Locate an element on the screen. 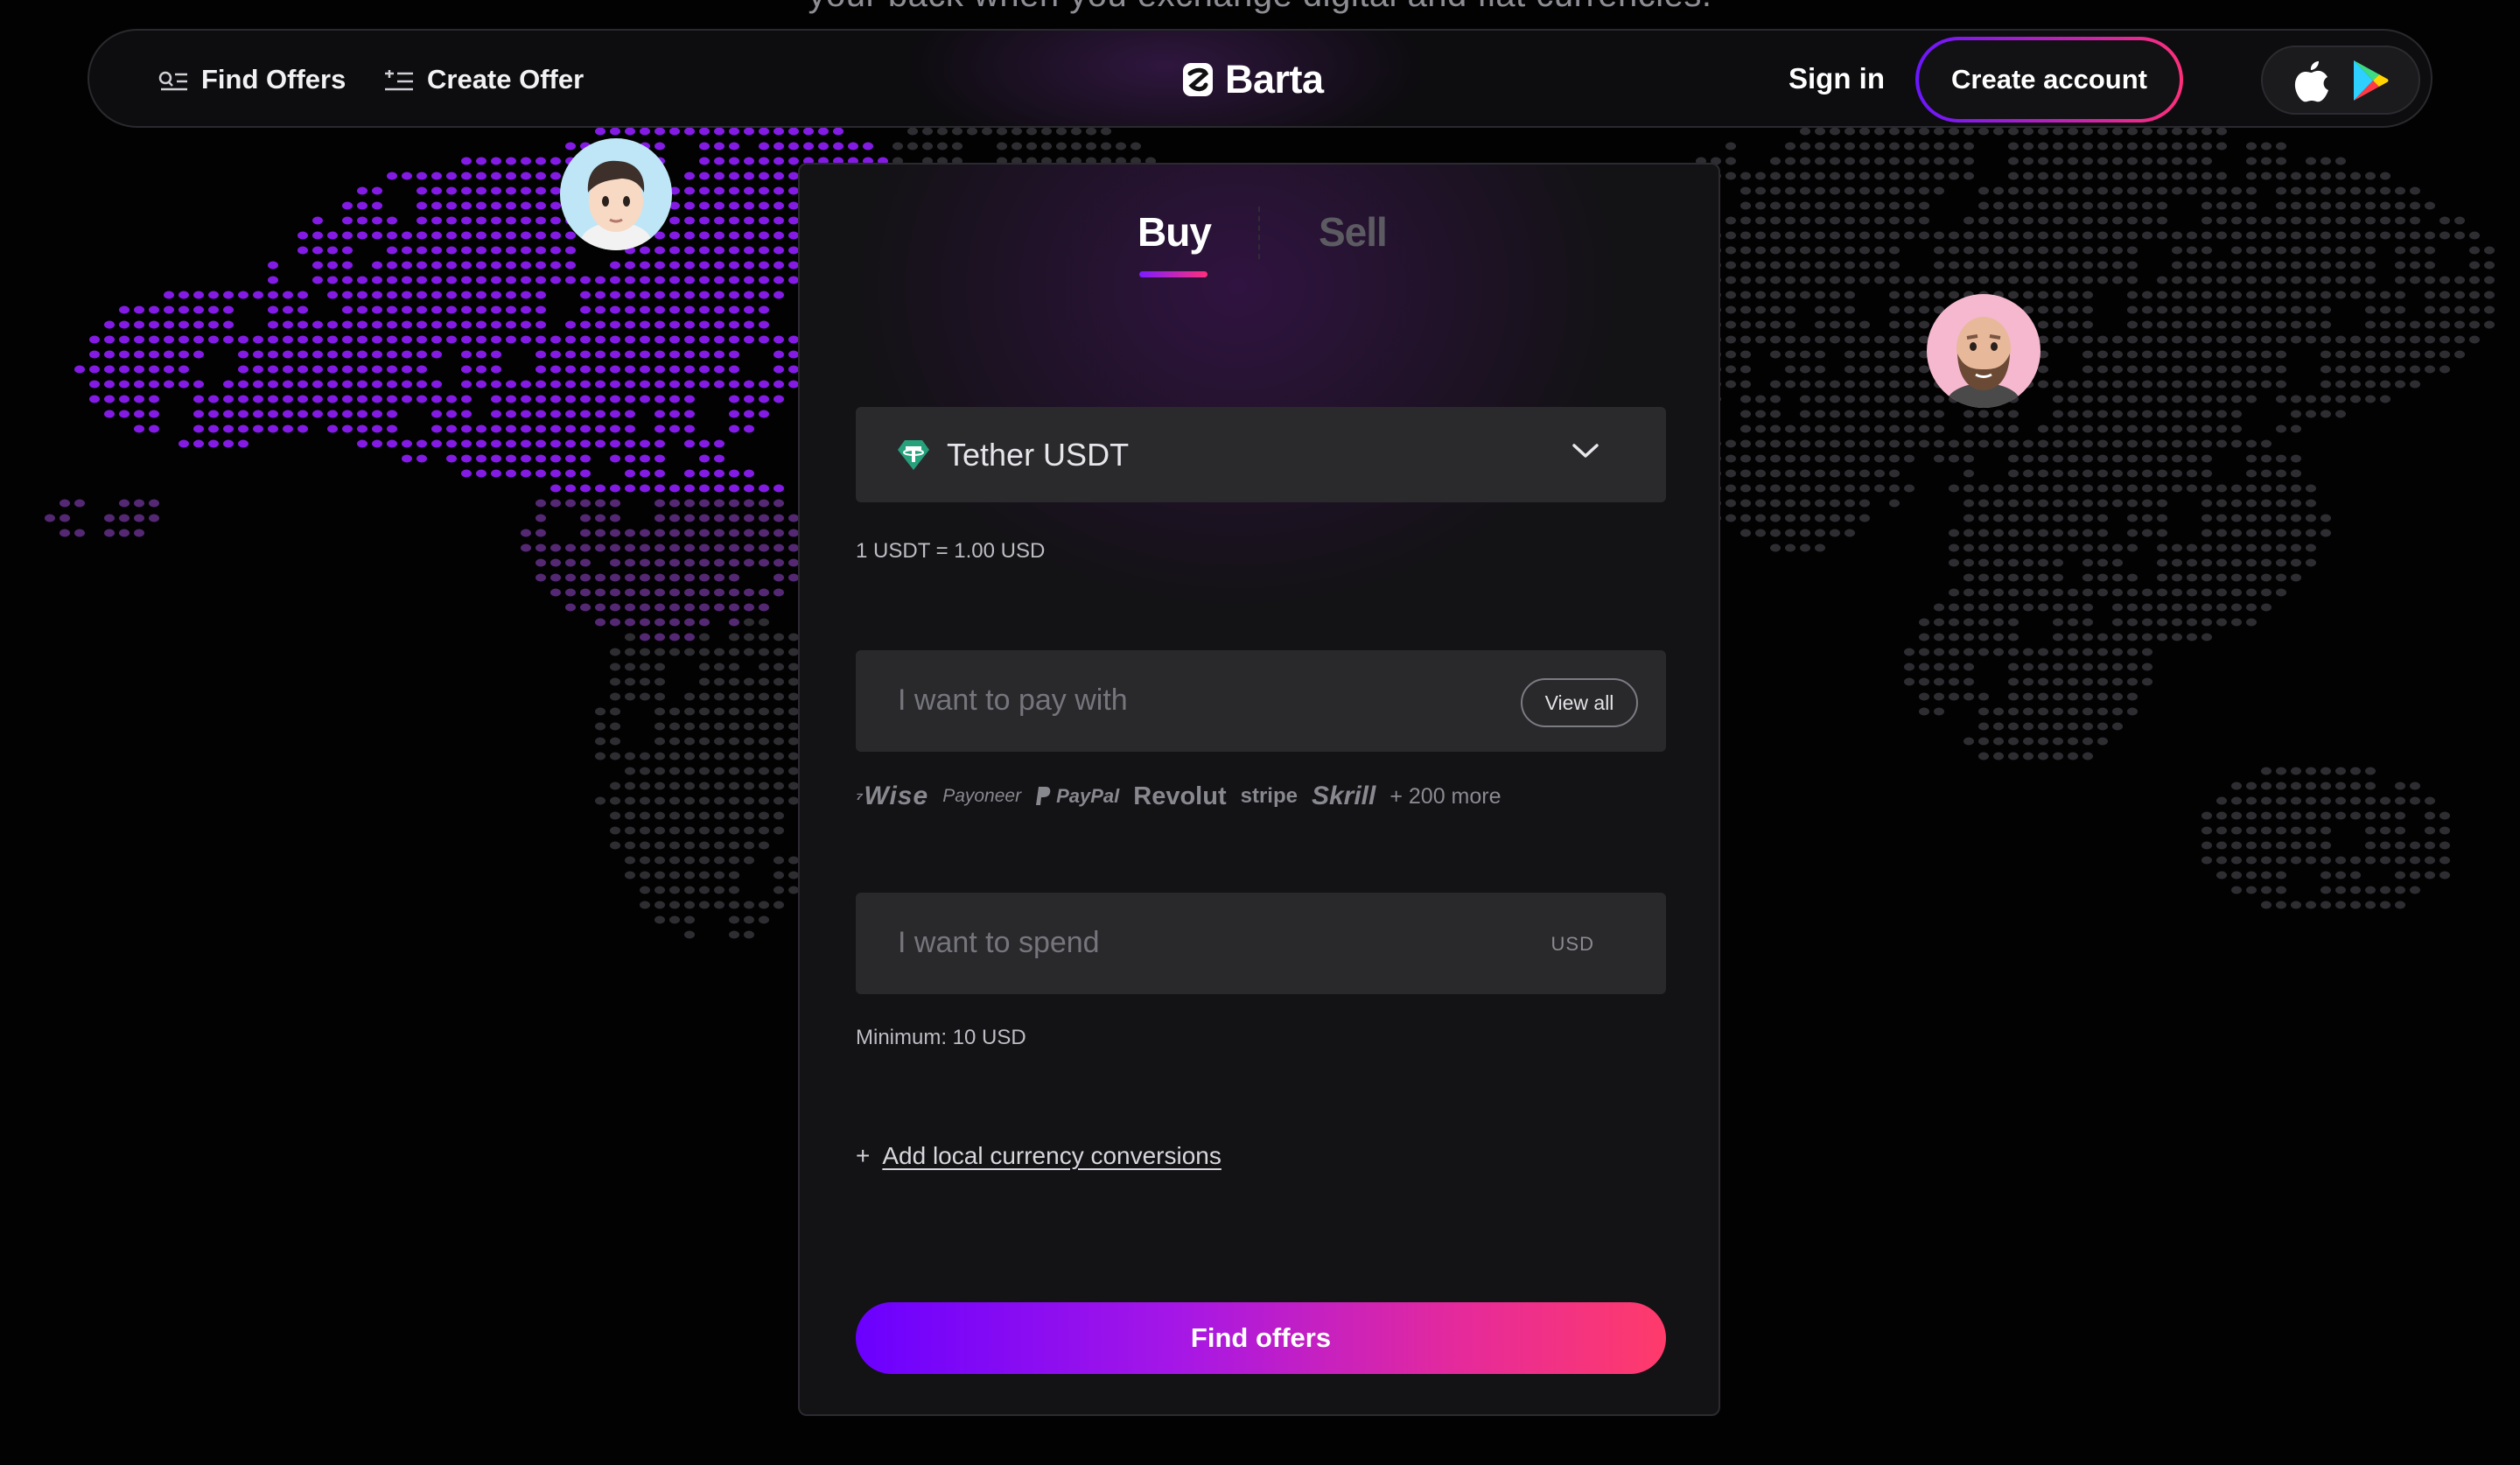 The width and height of the screenshot is (2520, 1465). provider-stripe: stripe is located at coordinates (1269, 796).